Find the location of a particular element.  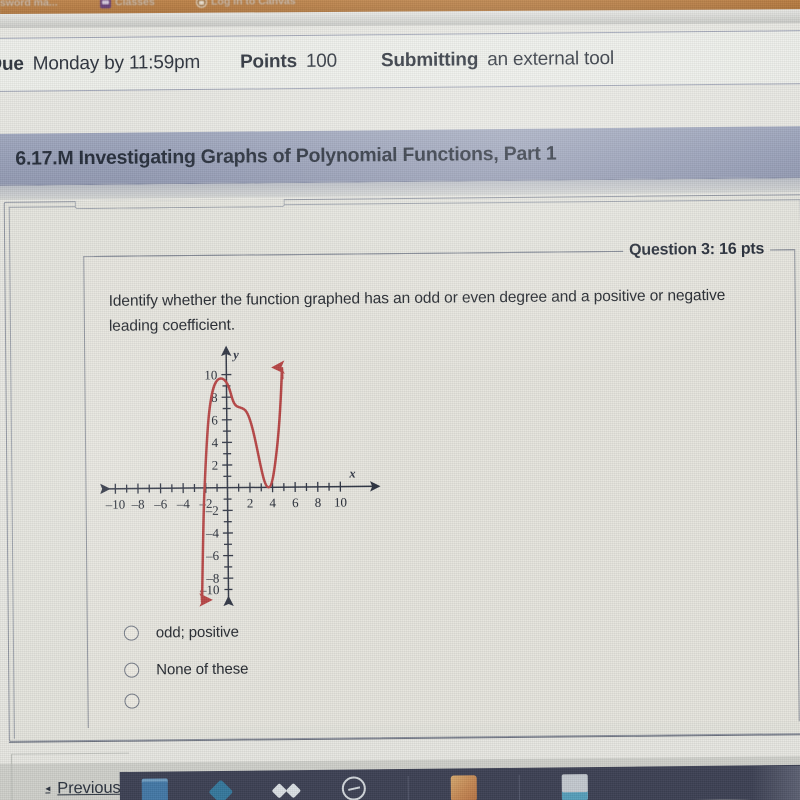

answer-option-0: odd; positive is located at coordinates (423, 630).